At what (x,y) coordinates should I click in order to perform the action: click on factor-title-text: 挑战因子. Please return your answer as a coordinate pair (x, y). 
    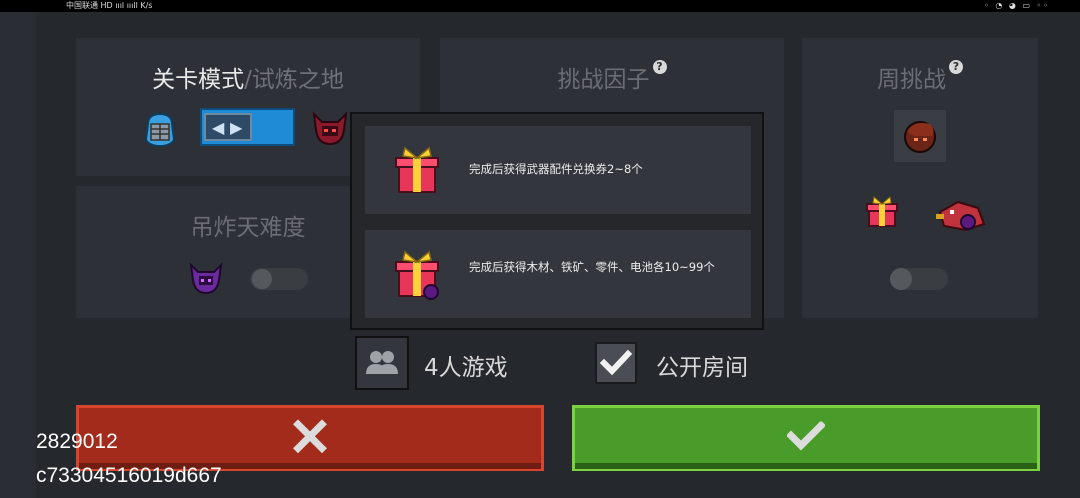
    Looking at the image, I should click on (603, 80).